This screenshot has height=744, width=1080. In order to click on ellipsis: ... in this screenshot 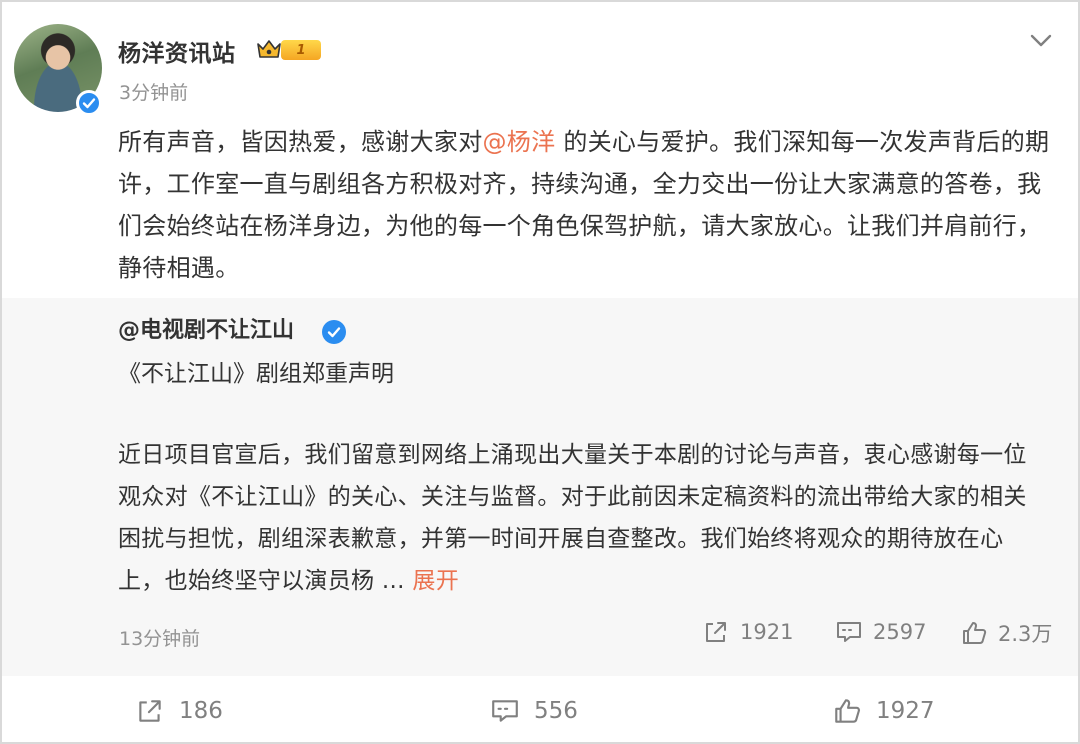, I will do `click(393, 581)`.